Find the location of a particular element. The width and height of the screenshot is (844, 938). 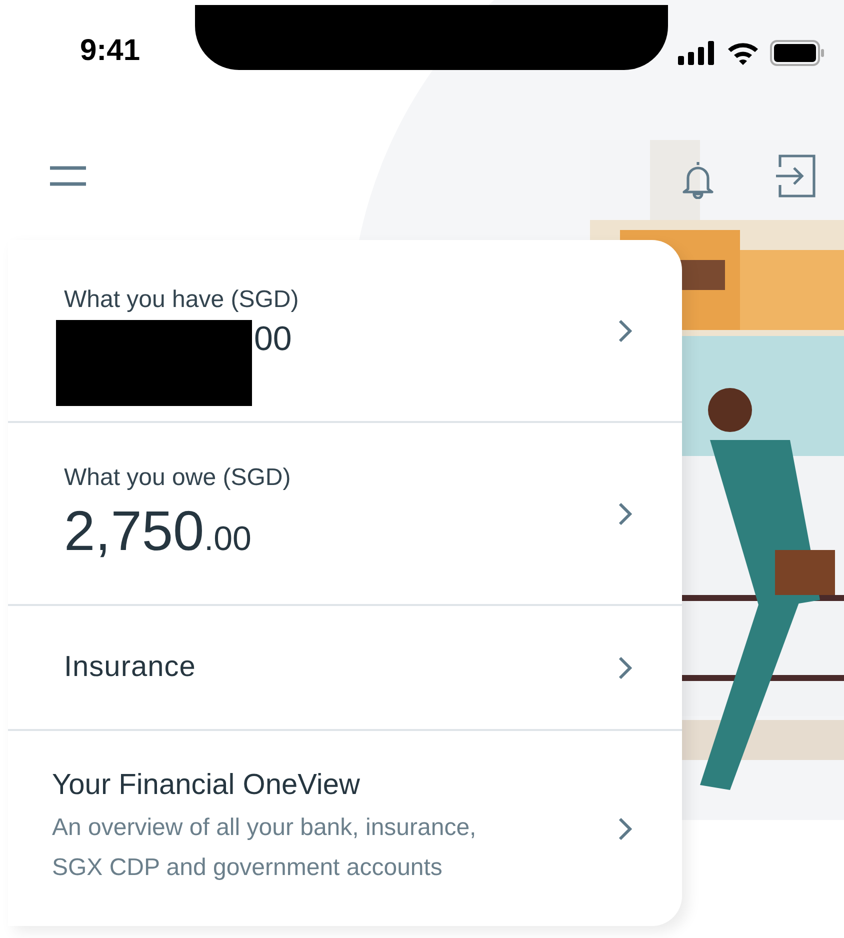

amount-decimals: .00 is located at coordinates (228, 539).